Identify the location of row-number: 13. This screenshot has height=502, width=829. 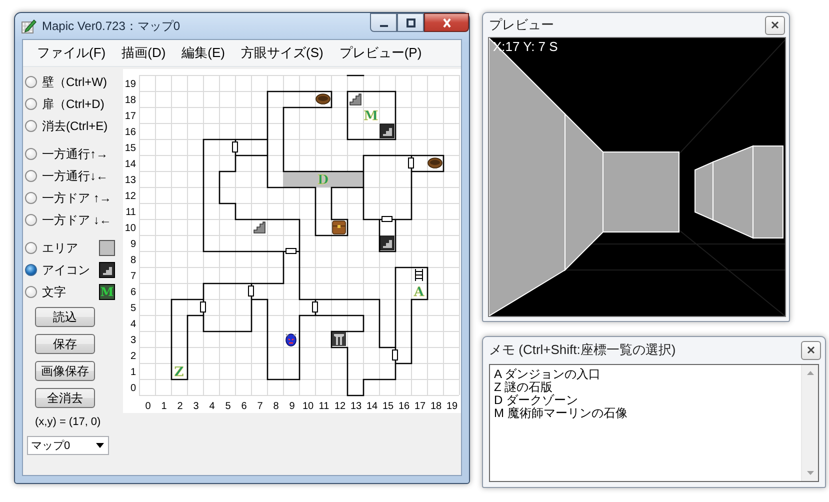
(130, 180).